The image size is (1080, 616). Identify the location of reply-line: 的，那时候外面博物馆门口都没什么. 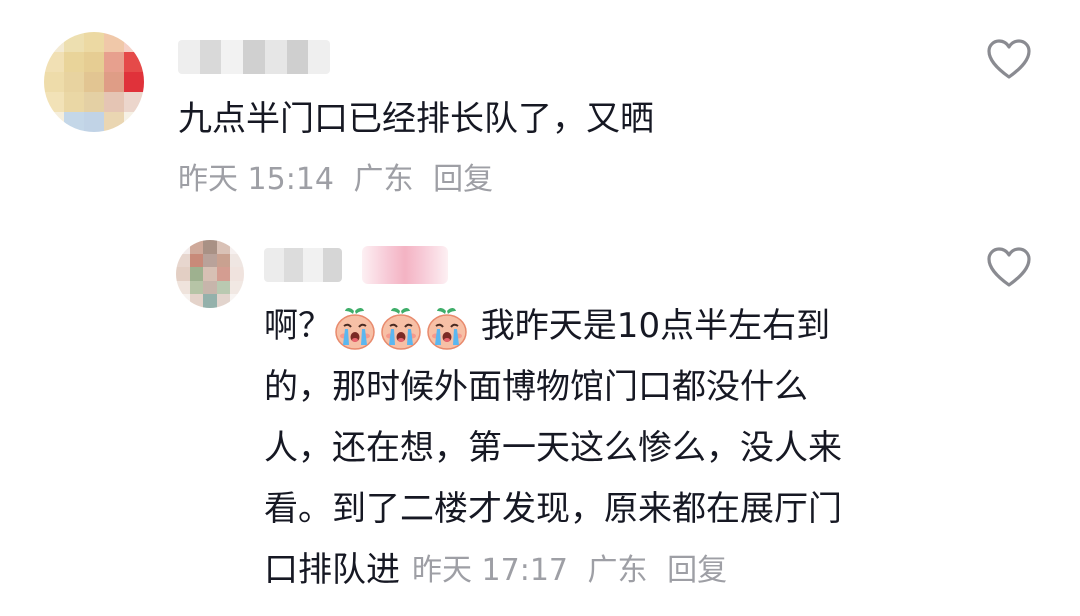
(604, 387).